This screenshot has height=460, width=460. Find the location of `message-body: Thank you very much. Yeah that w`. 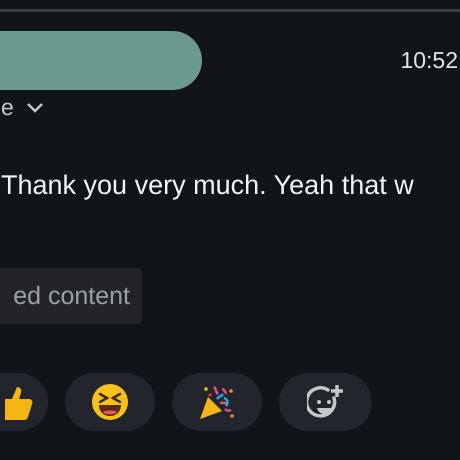

message-body: Thank you very much. Yeah that w is located at coordinates (208, 185).